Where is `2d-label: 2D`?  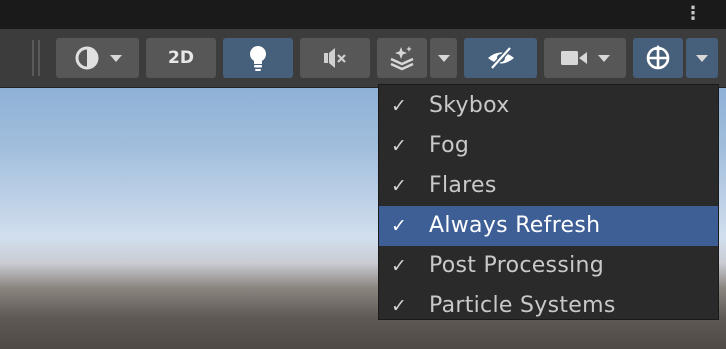
2d-label: 2D is located at coordinates (181, 58).